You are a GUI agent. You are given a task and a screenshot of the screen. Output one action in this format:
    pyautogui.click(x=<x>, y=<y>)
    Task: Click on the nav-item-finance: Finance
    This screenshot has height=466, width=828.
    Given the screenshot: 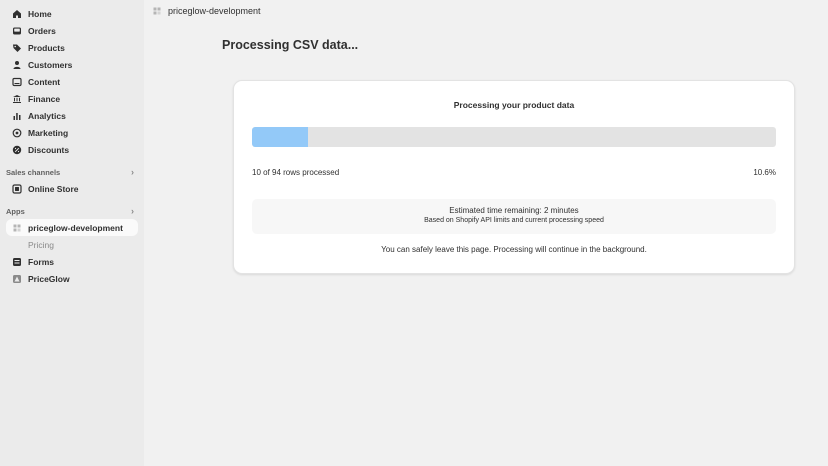 What is the action you would take?
    pyautogui.click(x=72, y=98)
    